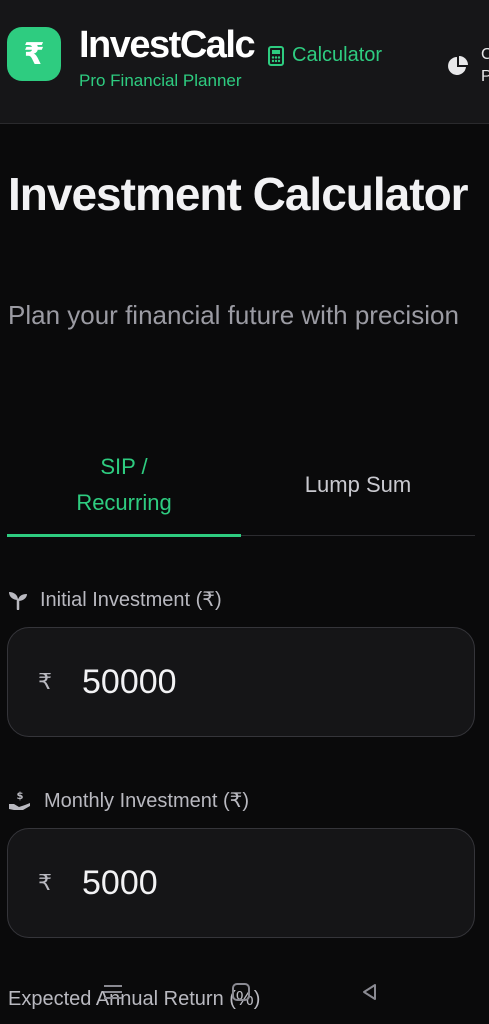 The height and width of the screenshot is (1024, 489). What do you see at coordinates (131, 600) in the screenshot?
I see `initial-investment-label-text: Initial Investment (₹)` at bounding box center [131, 600].